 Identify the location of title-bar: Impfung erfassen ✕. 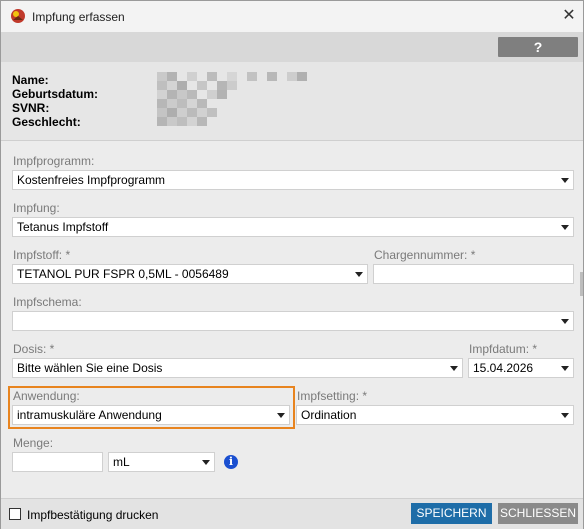
(292, 16).